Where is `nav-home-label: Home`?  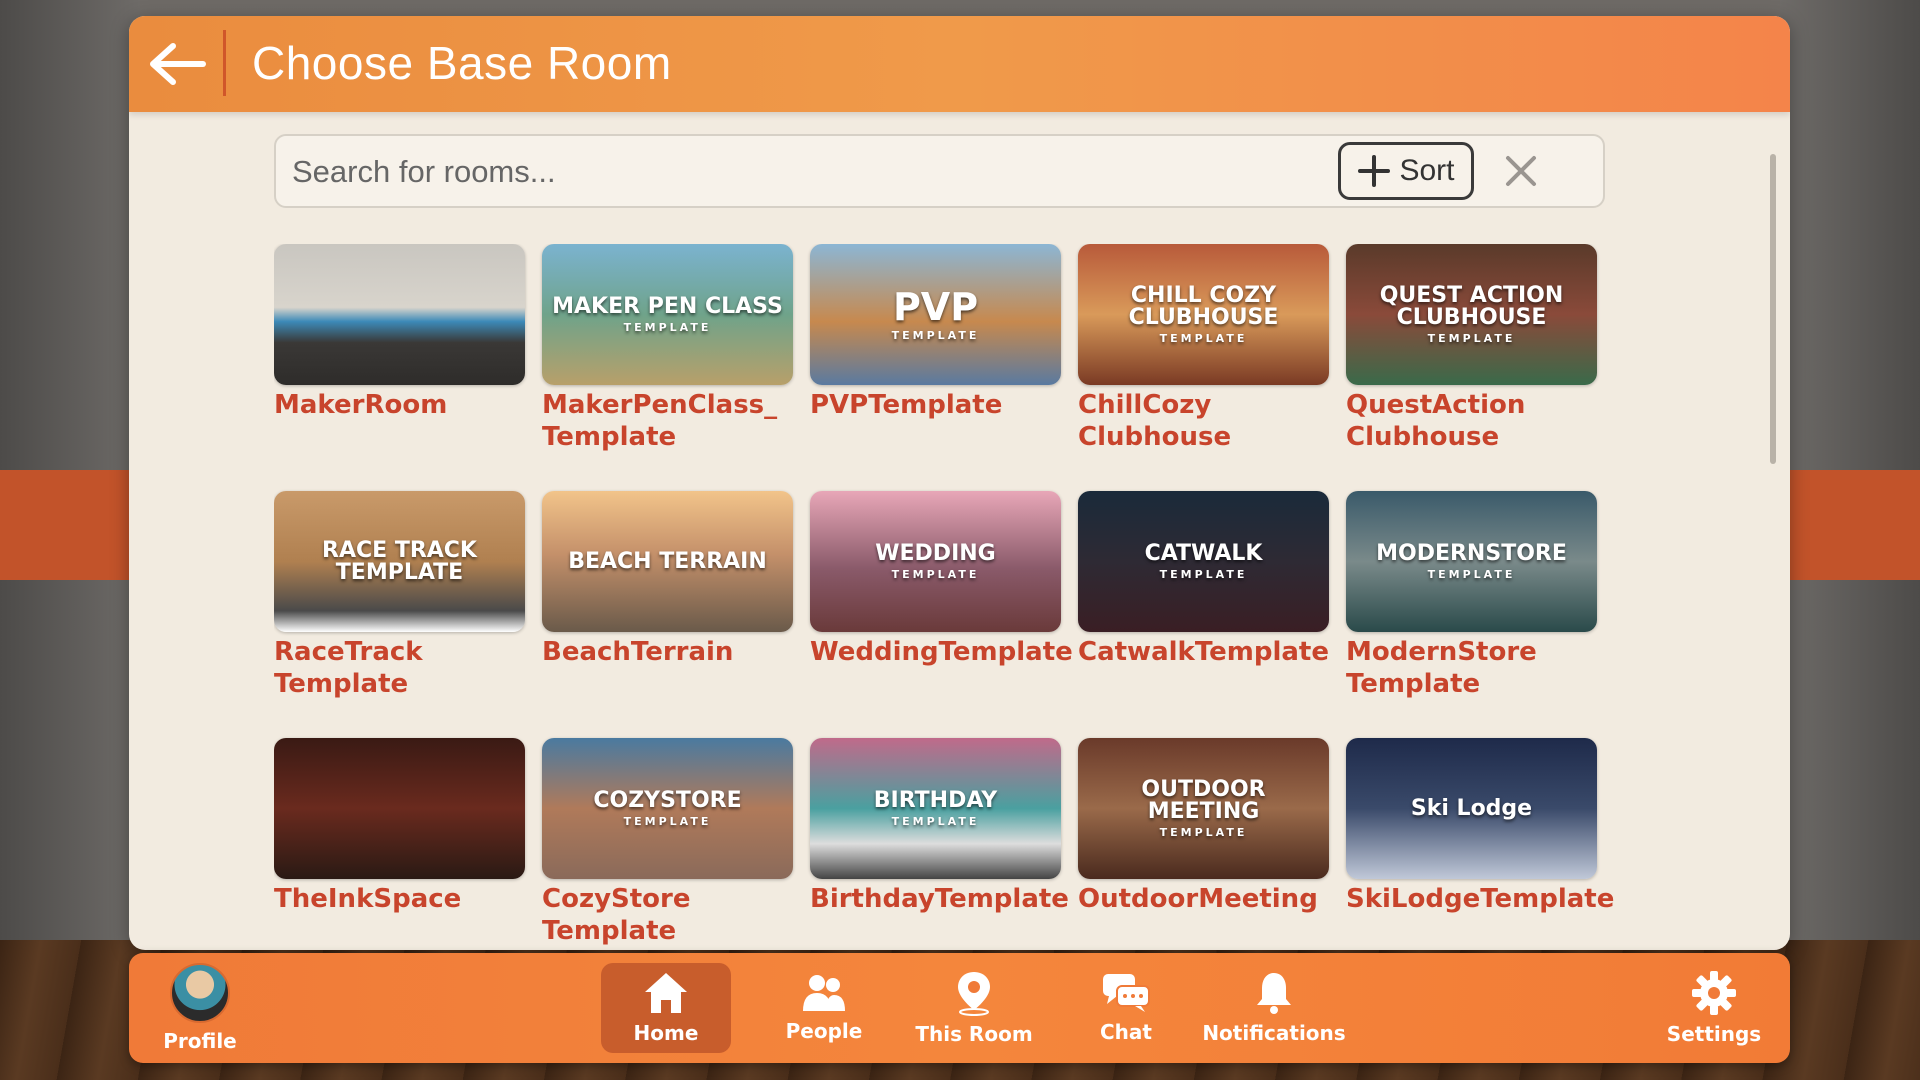 nav-home-label: Home is located at coordinates (666, 1033).